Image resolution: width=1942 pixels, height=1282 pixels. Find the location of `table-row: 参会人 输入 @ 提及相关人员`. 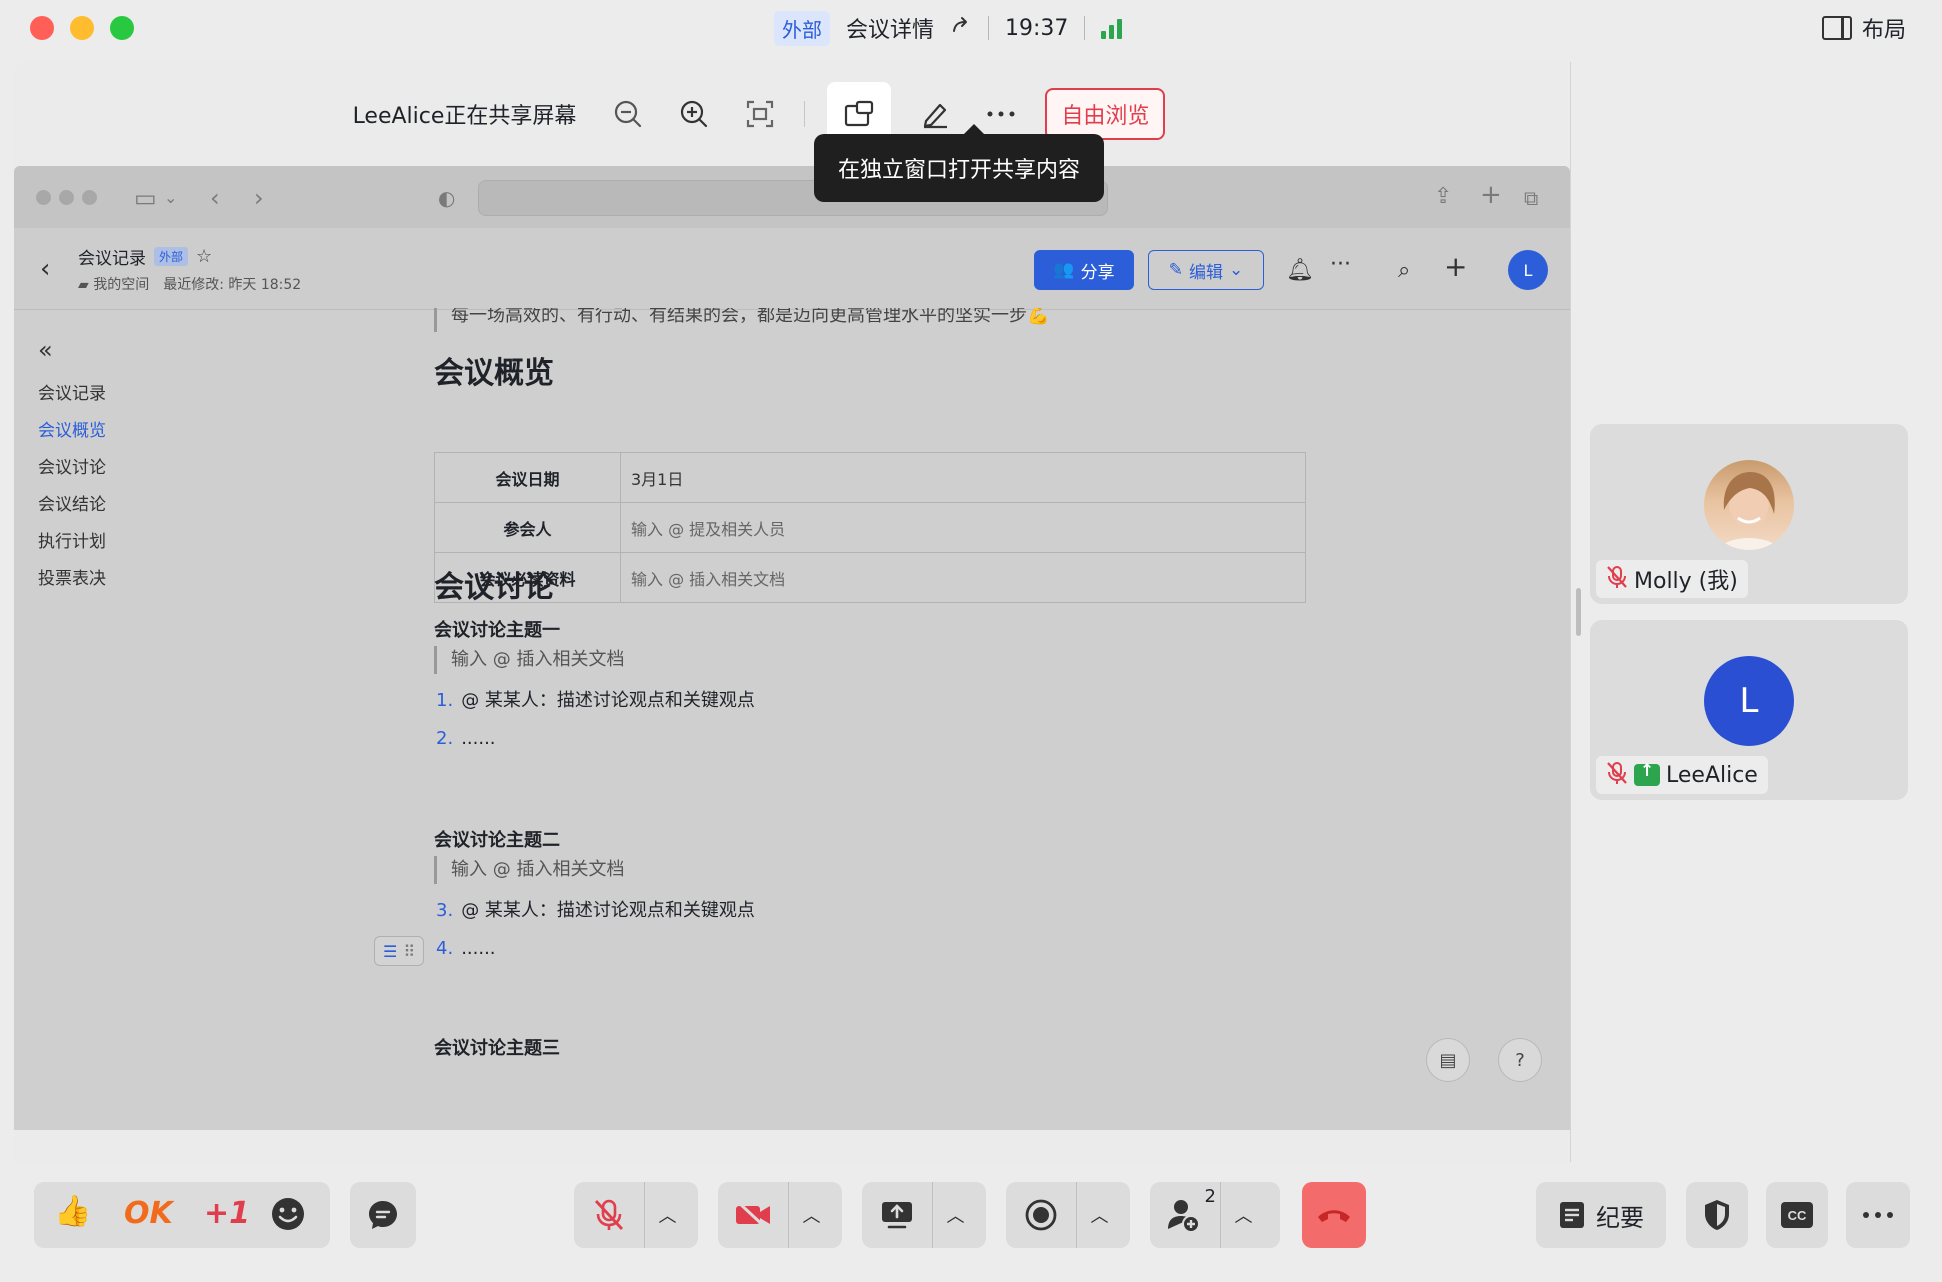

table-row: 参会人 输入 @ 提及相关人员 is located at coordinates (870, 527).